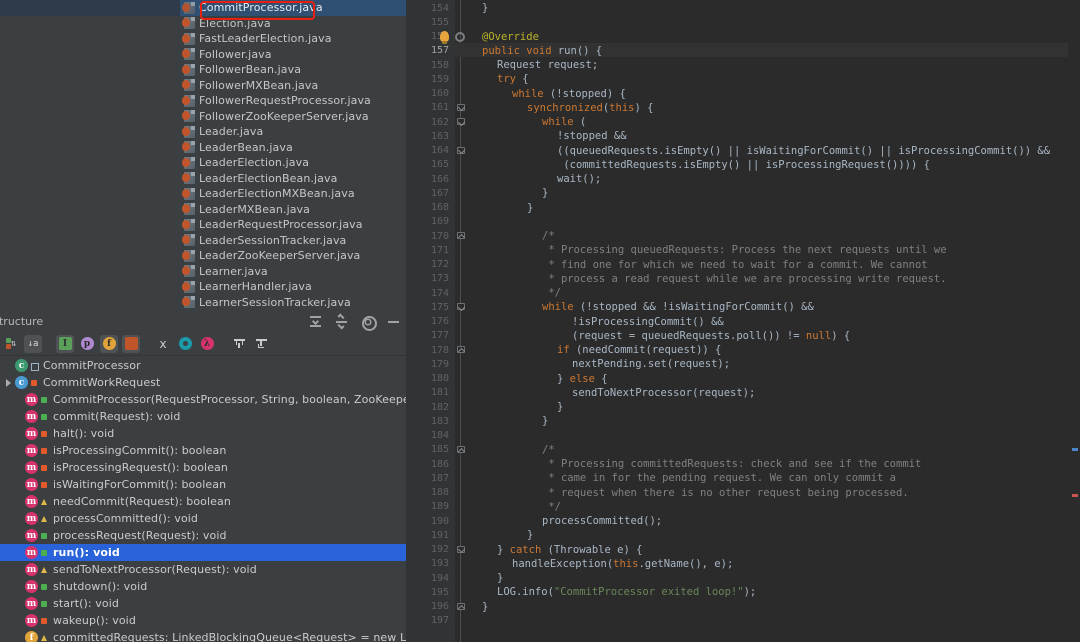 This screenshot has width=1080, height=642. I want to click on show-properties-icon: p, so click(87, 344).